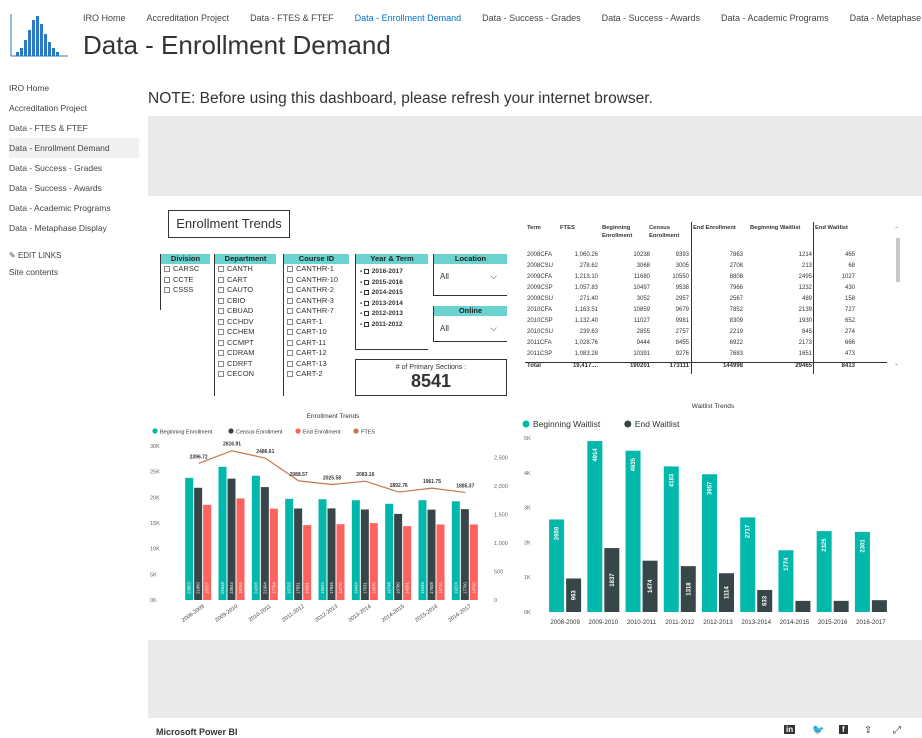  Describe the element at coordinates (187, 269) in the screenshot. I see `slicer-option: CARSC` at that location.